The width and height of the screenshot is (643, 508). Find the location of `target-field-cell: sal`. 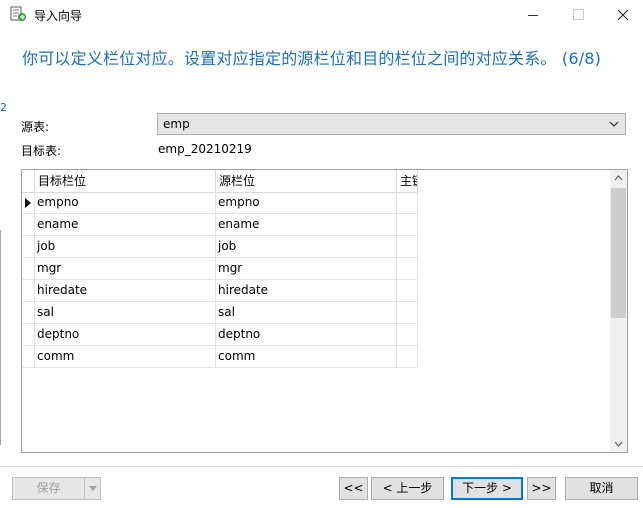

target-field-cell: sal is located at coordinates (125, 312).